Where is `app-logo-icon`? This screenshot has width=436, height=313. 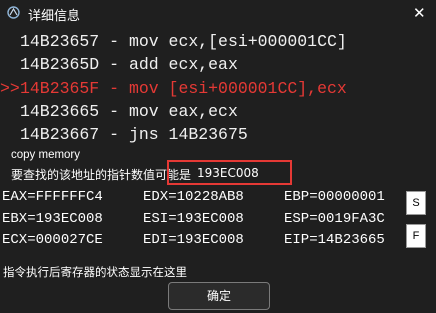
app-logo-icon is located at coordinates (13, 12).